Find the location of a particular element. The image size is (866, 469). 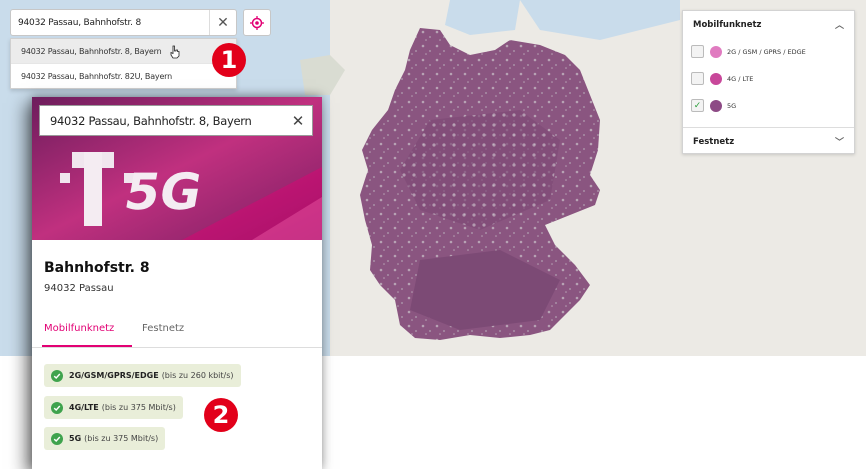

legend-layer-4g: 4G / LTE is located at coordinates (768, 78).